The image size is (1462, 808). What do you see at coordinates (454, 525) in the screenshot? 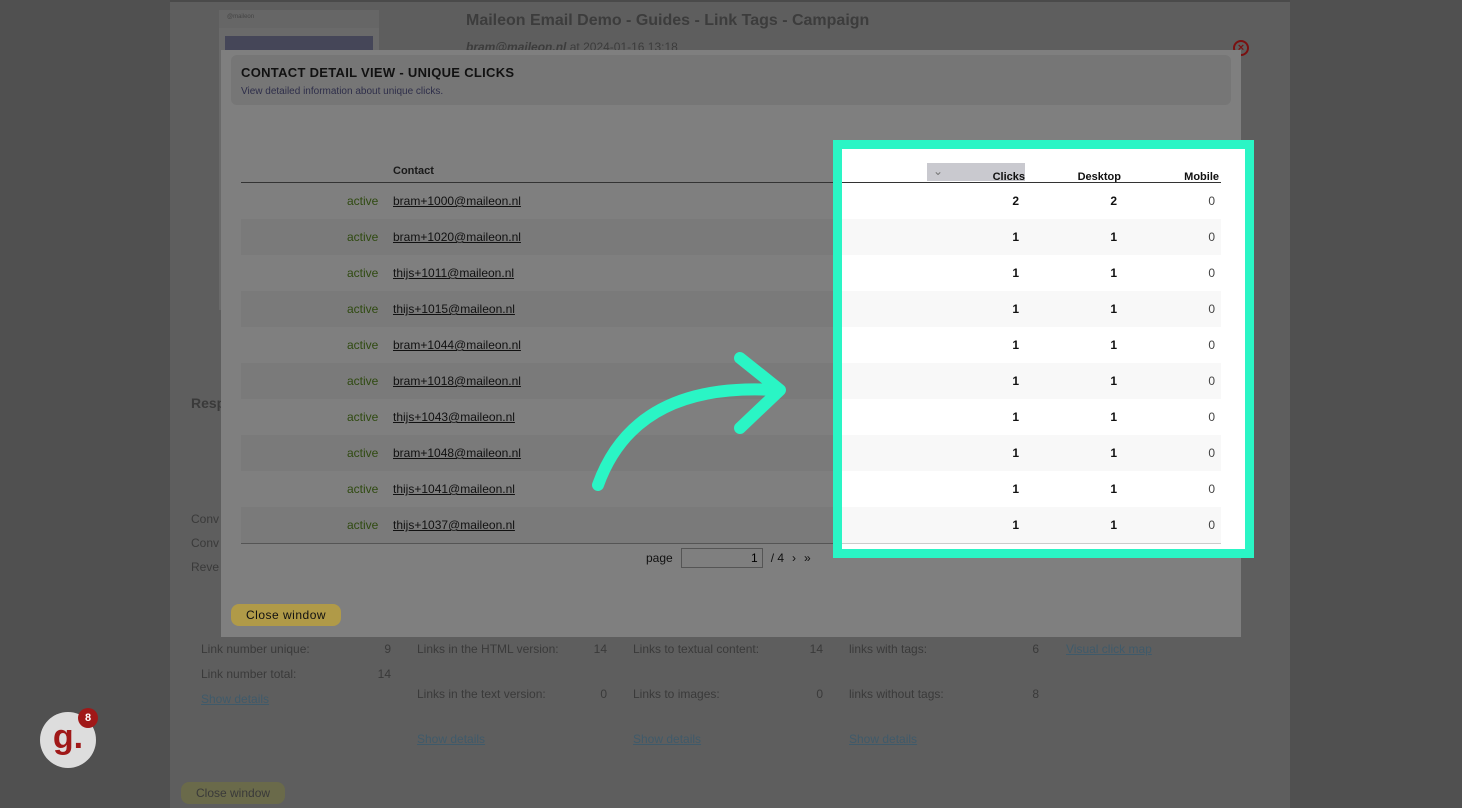
I see `contact-email-link: thijs+1037@maileon.nl` at bounding box center [454, 525].